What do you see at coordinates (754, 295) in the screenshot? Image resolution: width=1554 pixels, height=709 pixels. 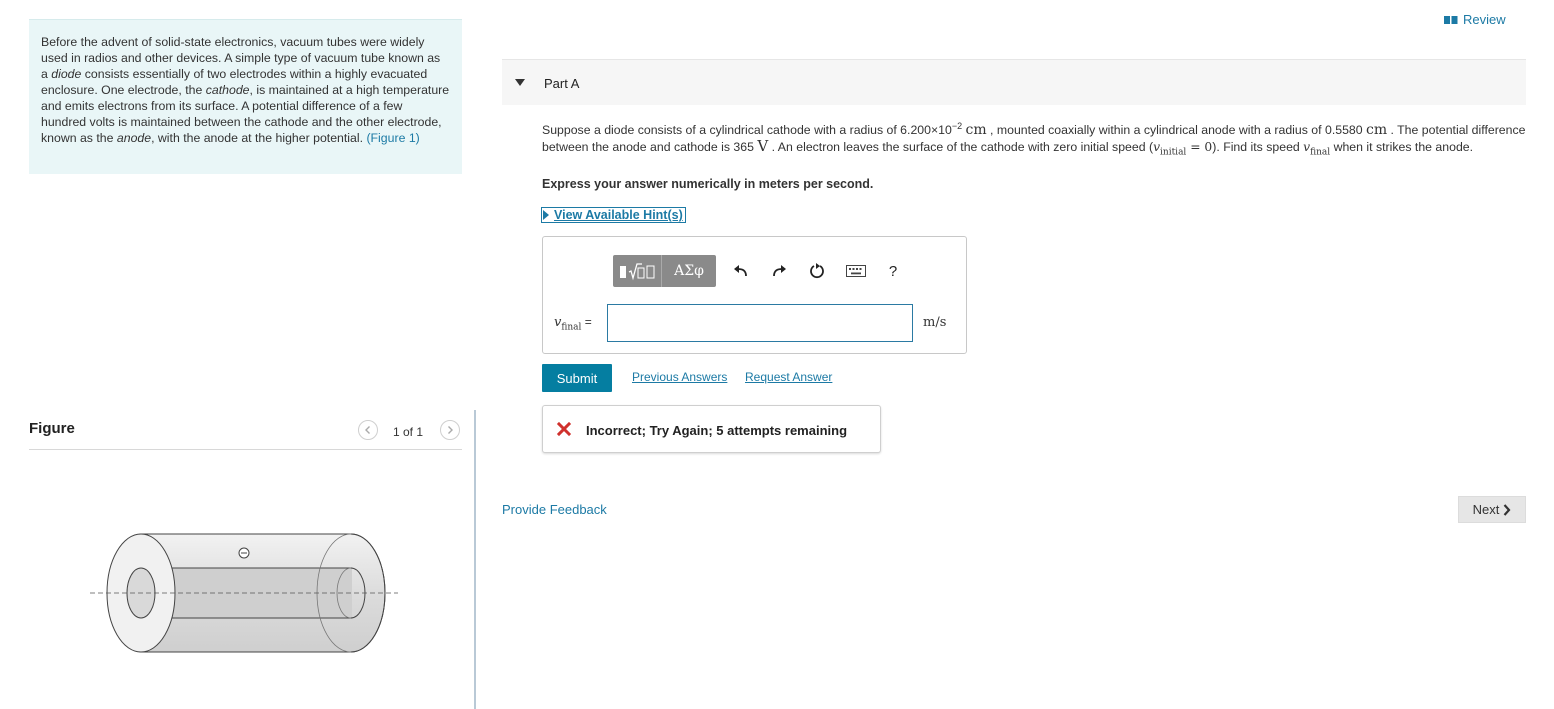 I see `answer-box: ΑΣφ ? vfinal = m/s` at bounding box center [754, 295].